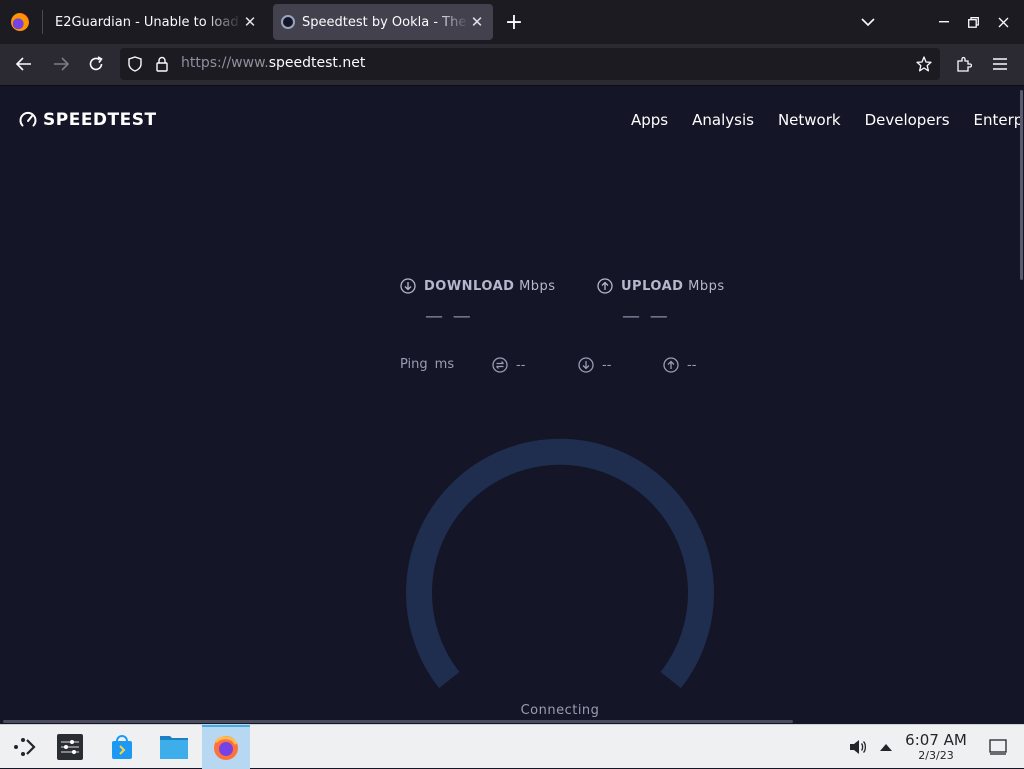  Describe the element at coordinates (692, 365) in the screenshot. I see `ping-upload-value: --` at that location.